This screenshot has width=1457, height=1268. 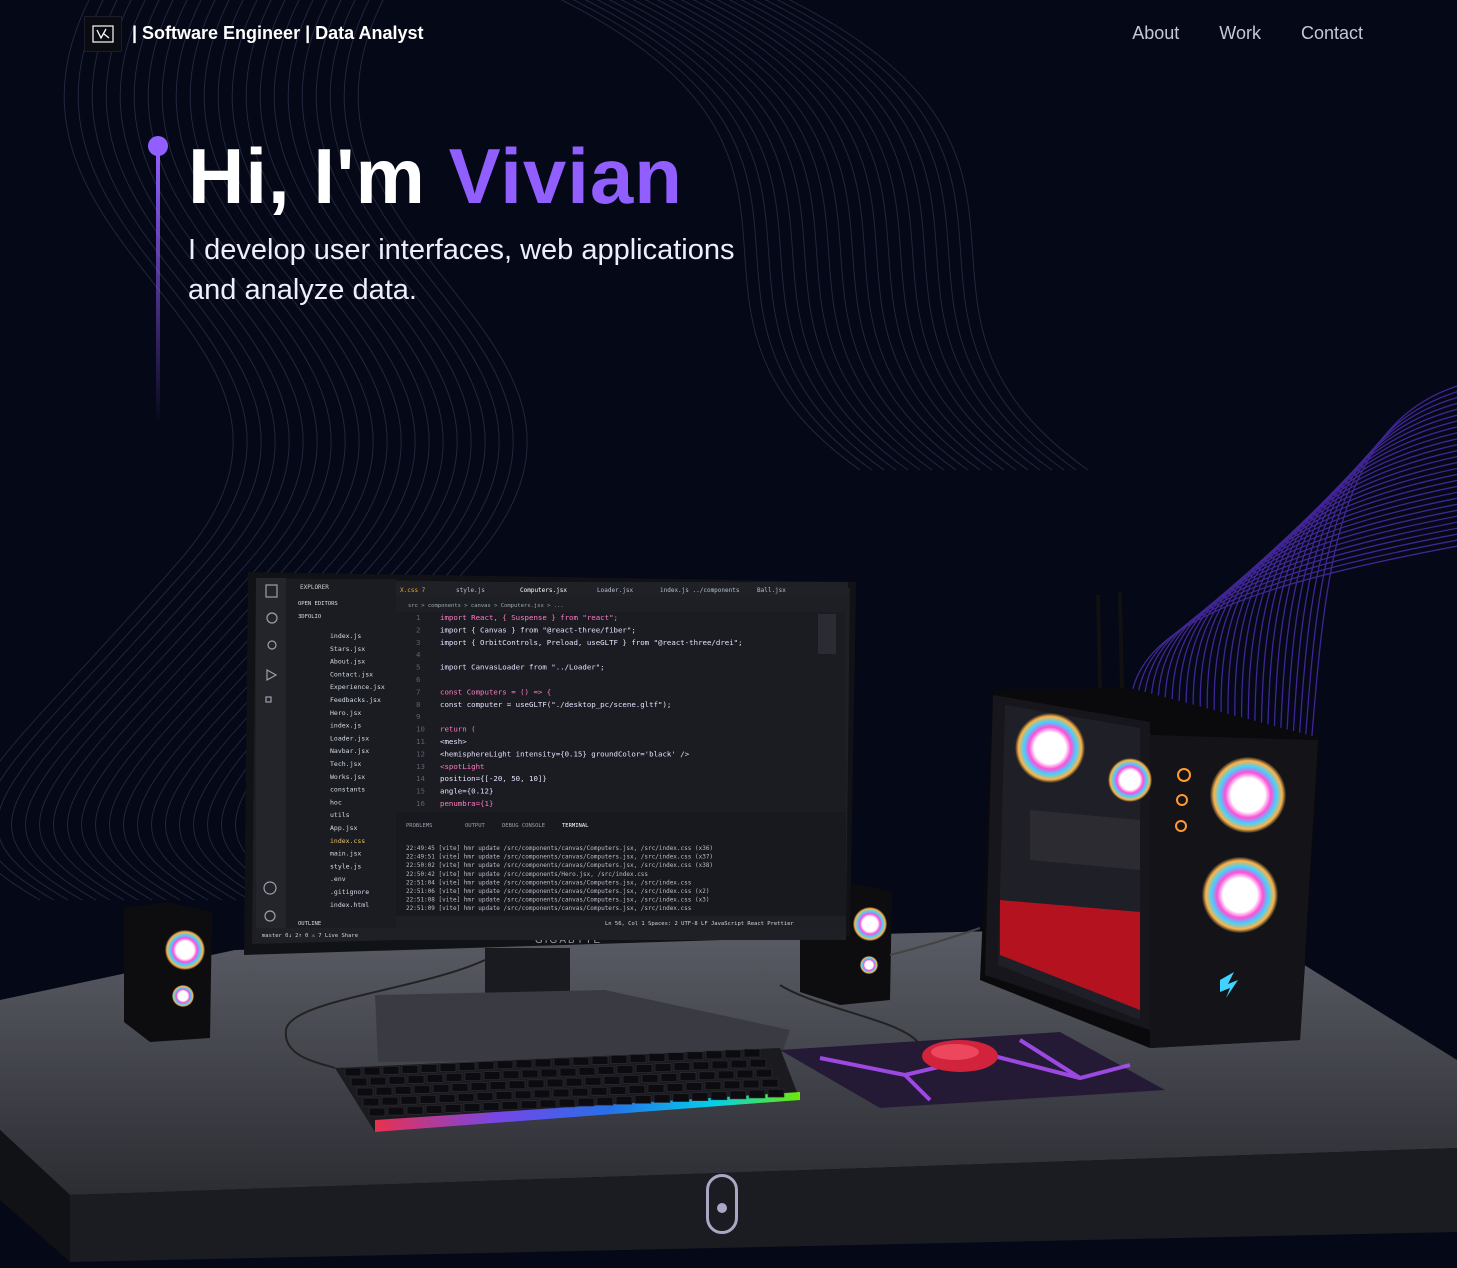 What do you see at coordinates (349, 892) in the screenshot?
I see `file-item: .gitignore` at bounding box center [349, 892].